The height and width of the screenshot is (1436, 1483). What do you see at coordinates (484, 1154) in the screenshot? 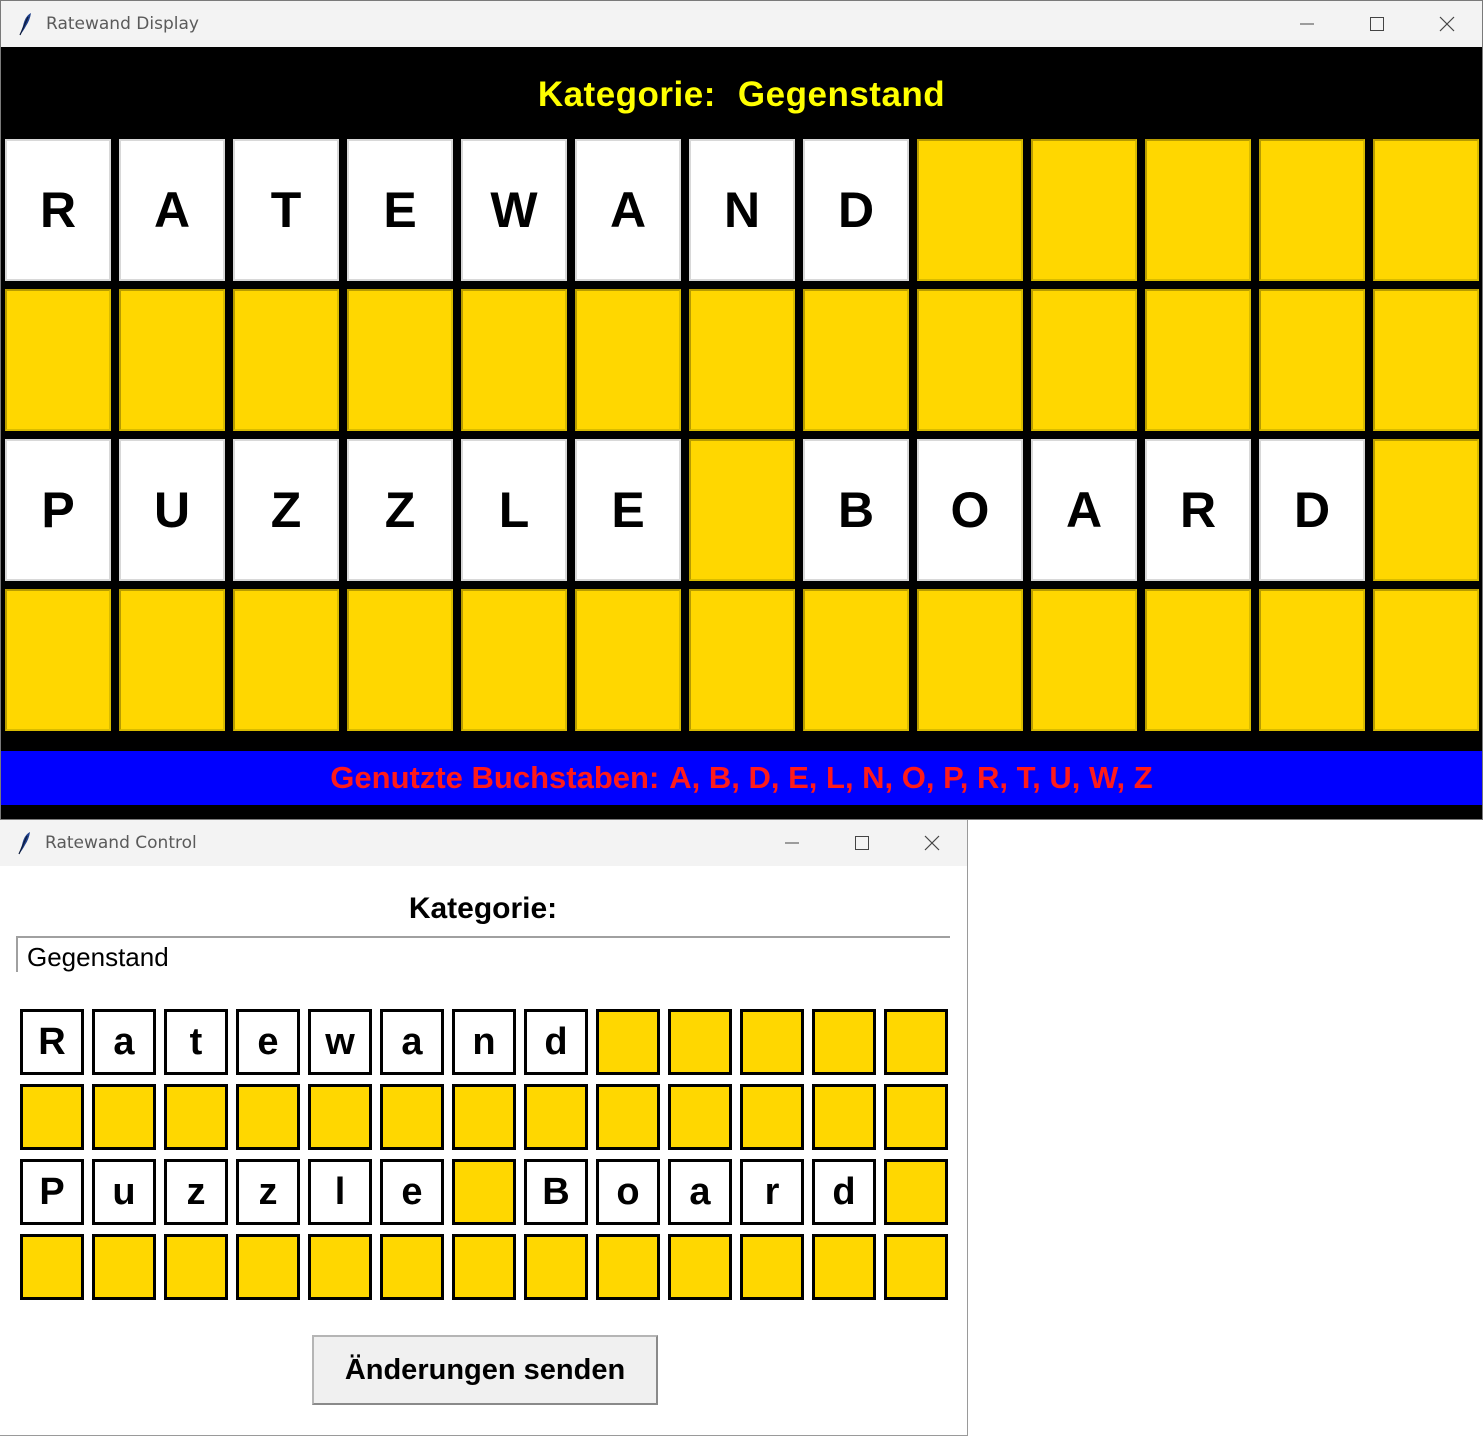
I see `control-letter-grid: RatewandPuzzleBoard` at bounding box center [484, 1154].